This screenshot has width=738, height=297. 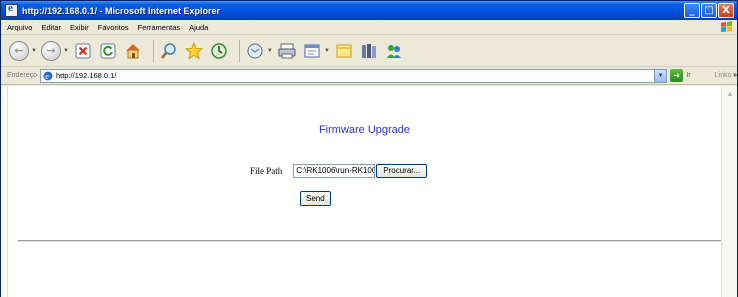 What do you see at coordinates (692, 10) in the screenshot?
I see `minimize-button: _` at bounding box center [692, 10].